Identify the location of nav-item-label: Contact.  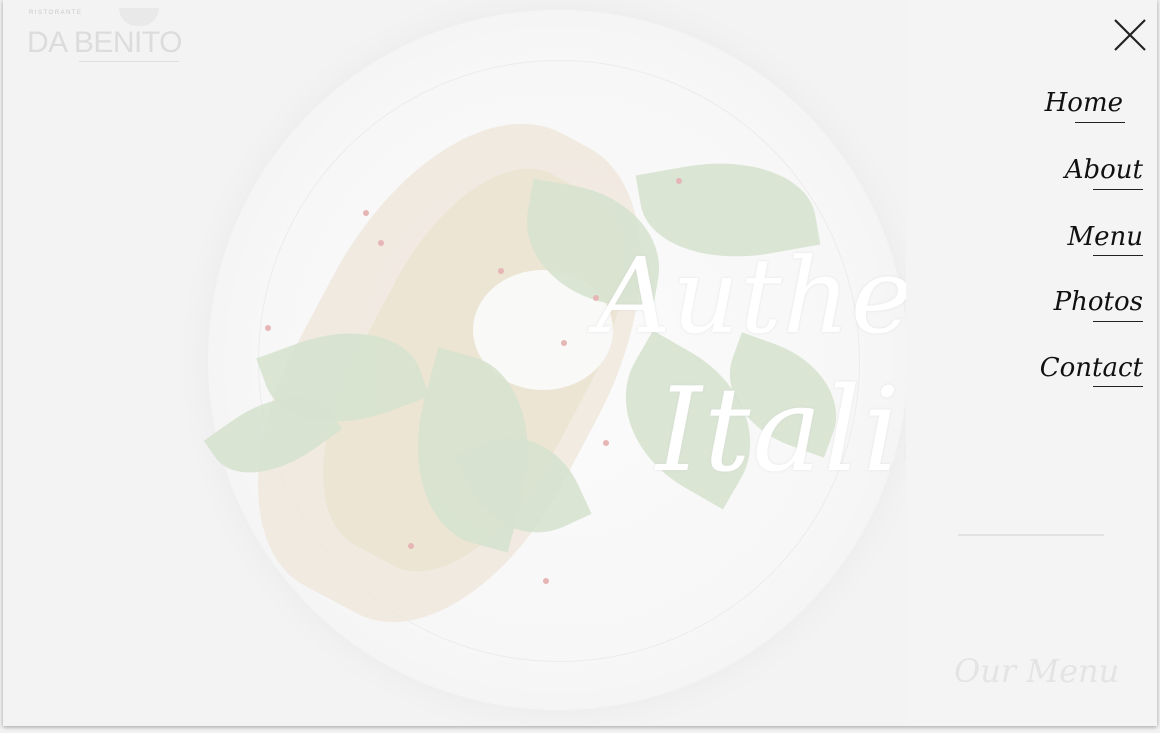
(1091, 368).